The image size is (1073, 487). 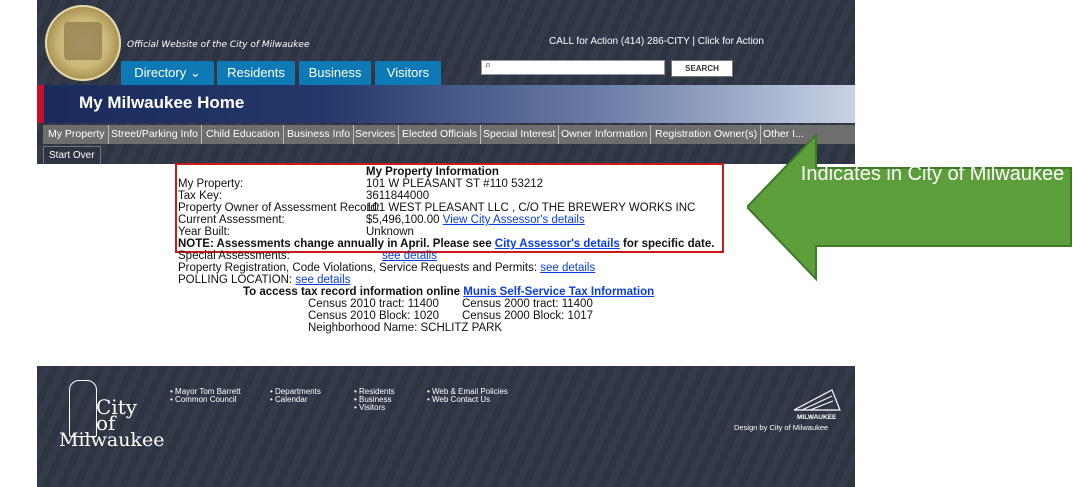 What do you see at coordinates (557, 244) in the screenshot?
I see `assessor-details-link: City Assessor's details` at bounding box center [557, 244].